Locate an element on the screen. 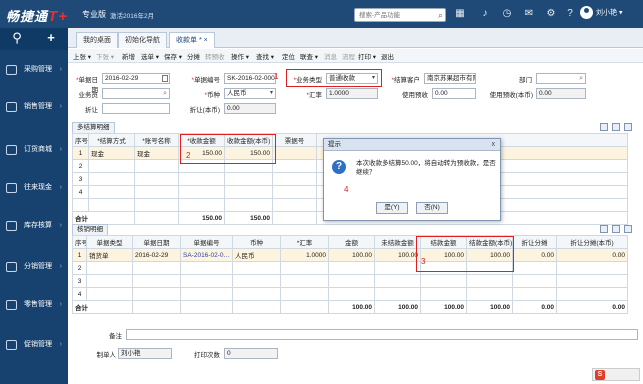  rate-field: 1.0000 is located at coordinates (352, 93).